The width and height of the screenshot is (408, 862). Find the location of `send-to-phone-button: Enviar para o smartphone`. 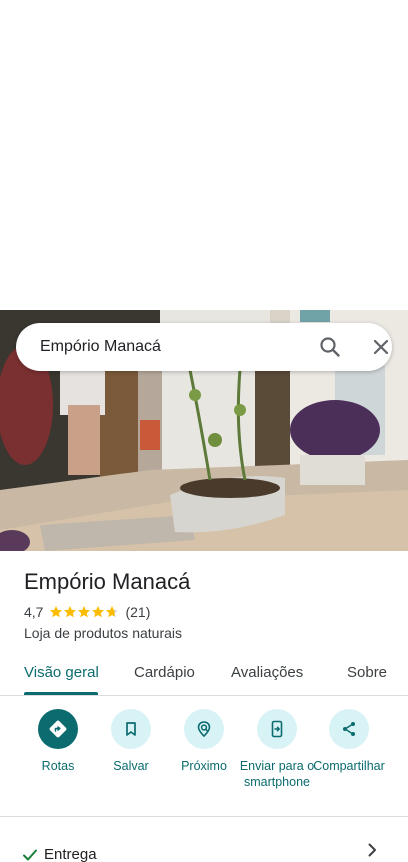

send-to-phone-button: Enviar para o smartphone is located at coordinates (277, 749).